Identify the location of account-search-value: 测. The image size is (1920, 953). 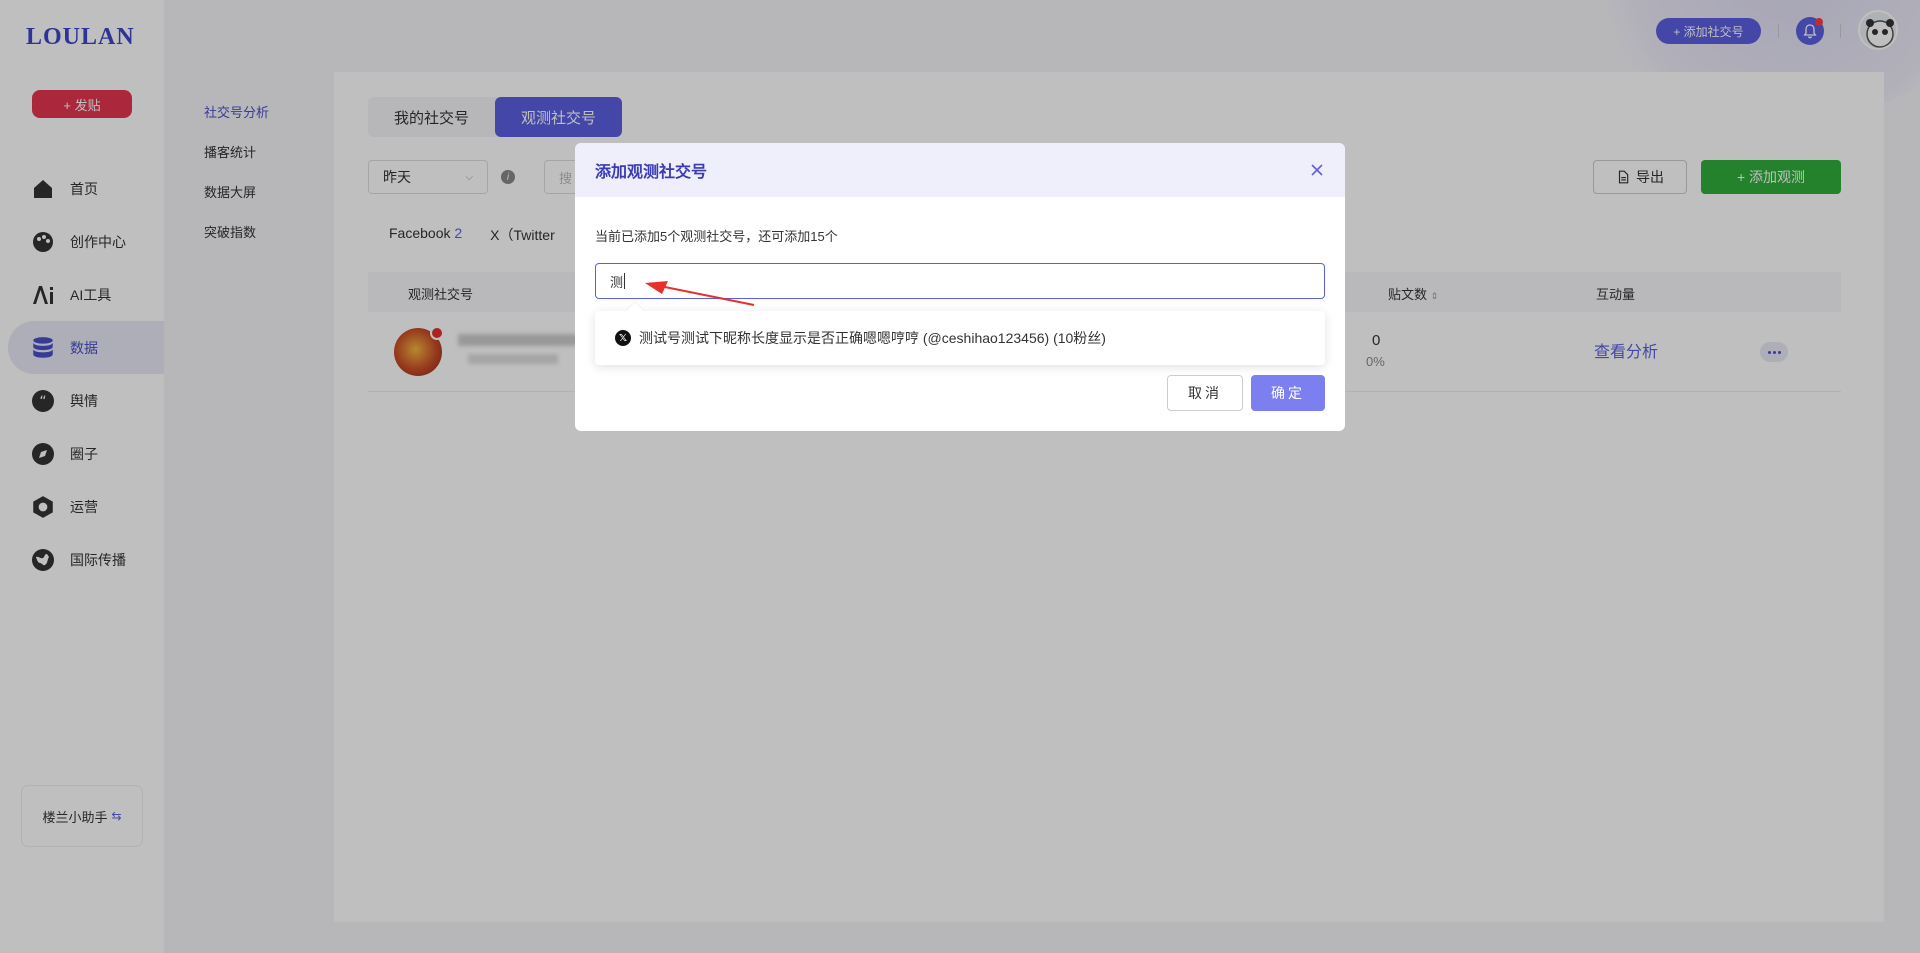
(617, 282).